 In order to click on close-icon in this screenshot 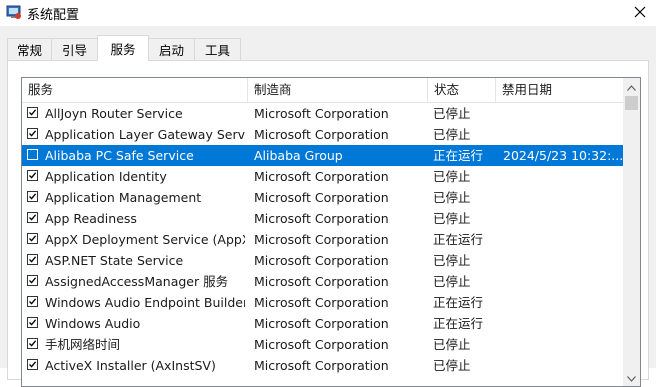, I will do `click(640, 13)`.